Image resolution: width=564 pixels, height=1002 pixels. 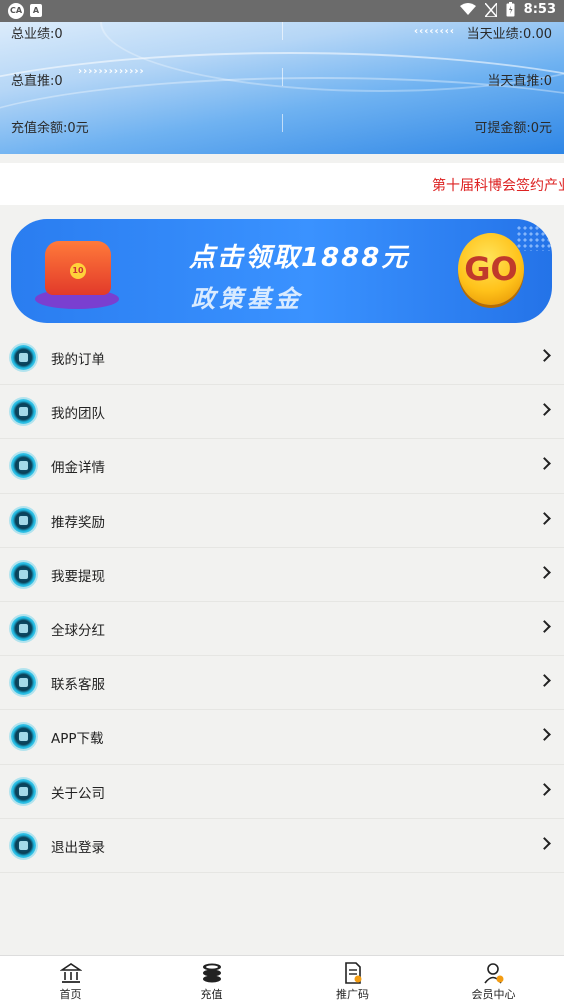 What do you see at coordinates (282, 11) in the screenshot?
I see `status-bar: CA A 8:53` at bounding box center [282, 11].